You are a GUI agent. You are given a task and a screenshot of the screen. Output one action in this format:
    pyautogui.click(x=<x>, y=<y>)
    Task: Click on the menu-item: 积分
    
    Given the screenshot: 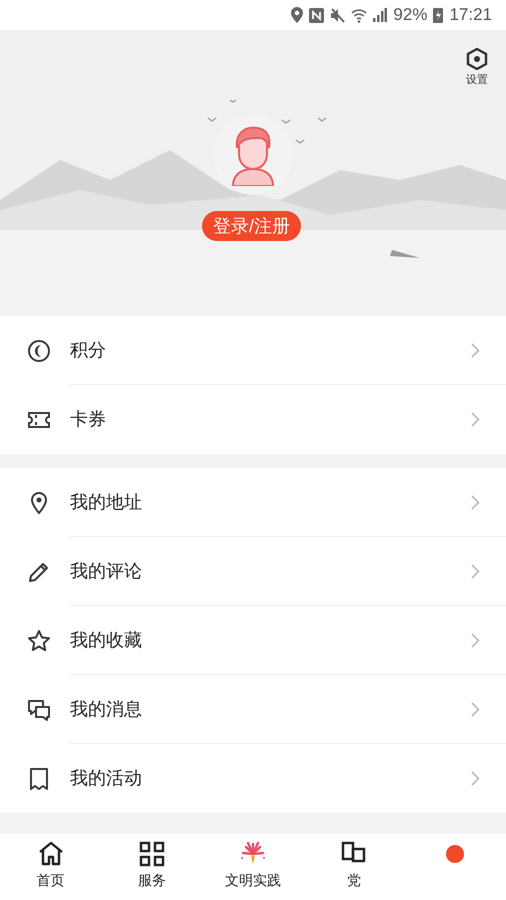 What is the action you would take?
    pyautogui.click(x=253, y=350)
    